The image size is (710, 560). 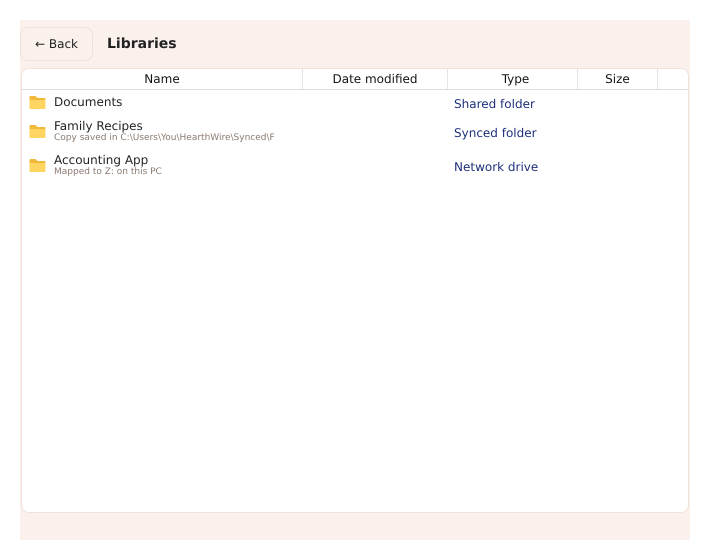 What do you see at coordinates (88, 102) in the screenshot?
I see `file-name: Documents` at bounding box center [88, 102].